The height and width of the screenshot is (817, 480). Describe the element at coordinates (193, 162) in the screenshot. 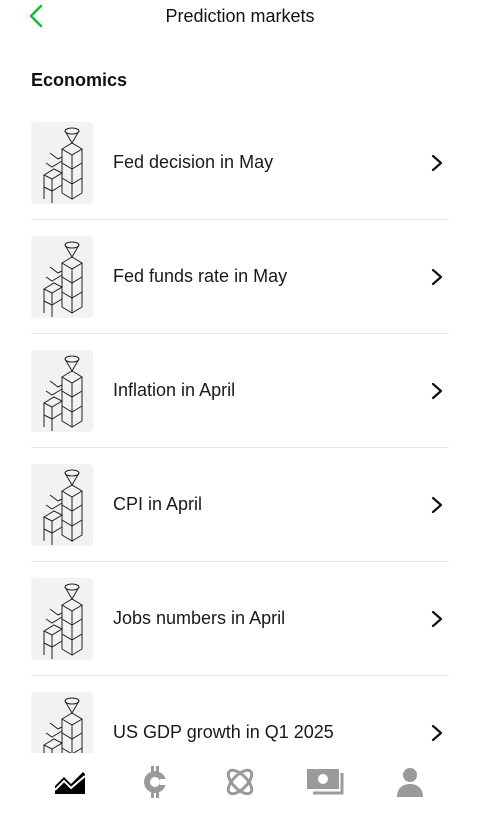

I see `market-label: Fed decision in May` at that location.